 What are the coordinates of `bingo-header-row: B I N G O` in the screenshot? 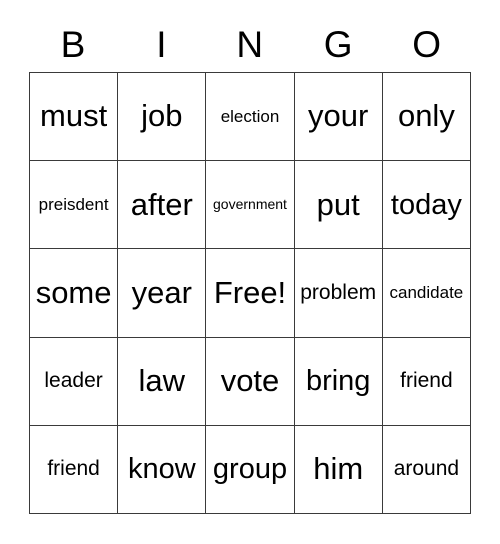 It's located at (250, 44).